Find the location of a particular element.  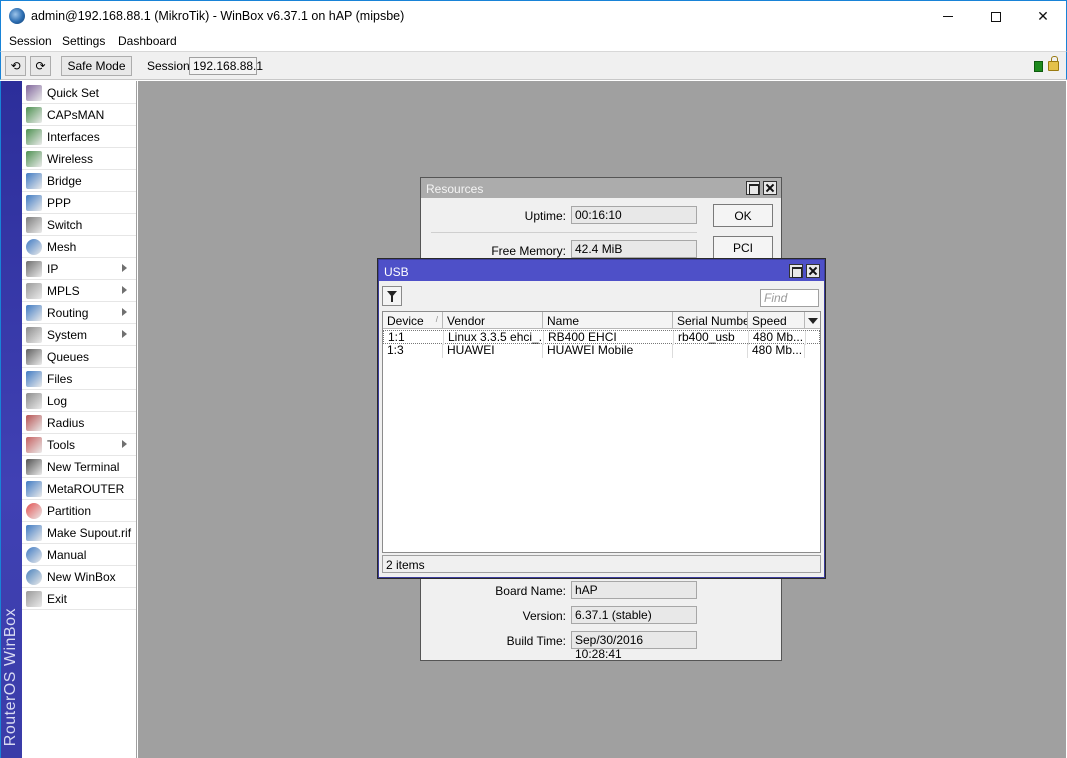

sidebar-item-label: MetaROUTER is located at coordinates (86, 489).